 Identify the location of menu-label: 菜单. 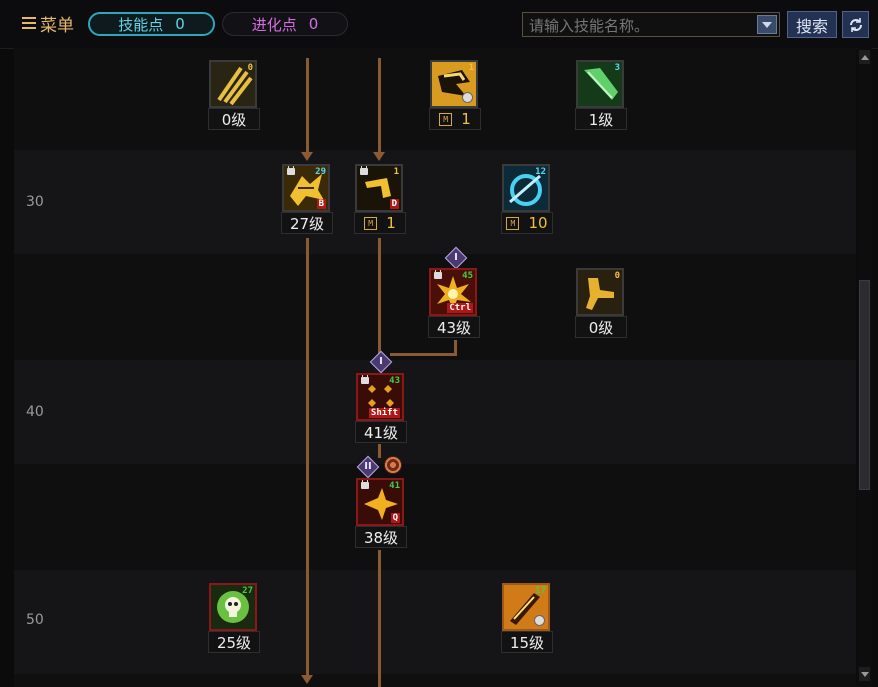
(57, 25).